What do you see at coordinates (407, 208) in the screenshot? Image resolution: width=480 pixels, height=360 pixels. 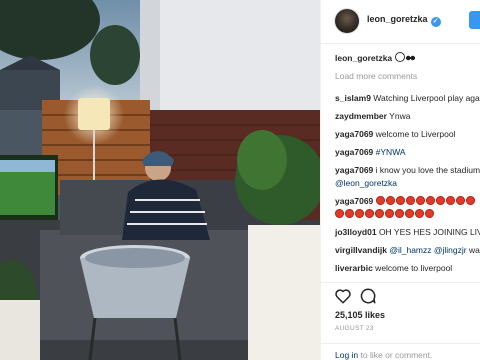 I see `comment: yaga7069` at bounding box center [407, 208].